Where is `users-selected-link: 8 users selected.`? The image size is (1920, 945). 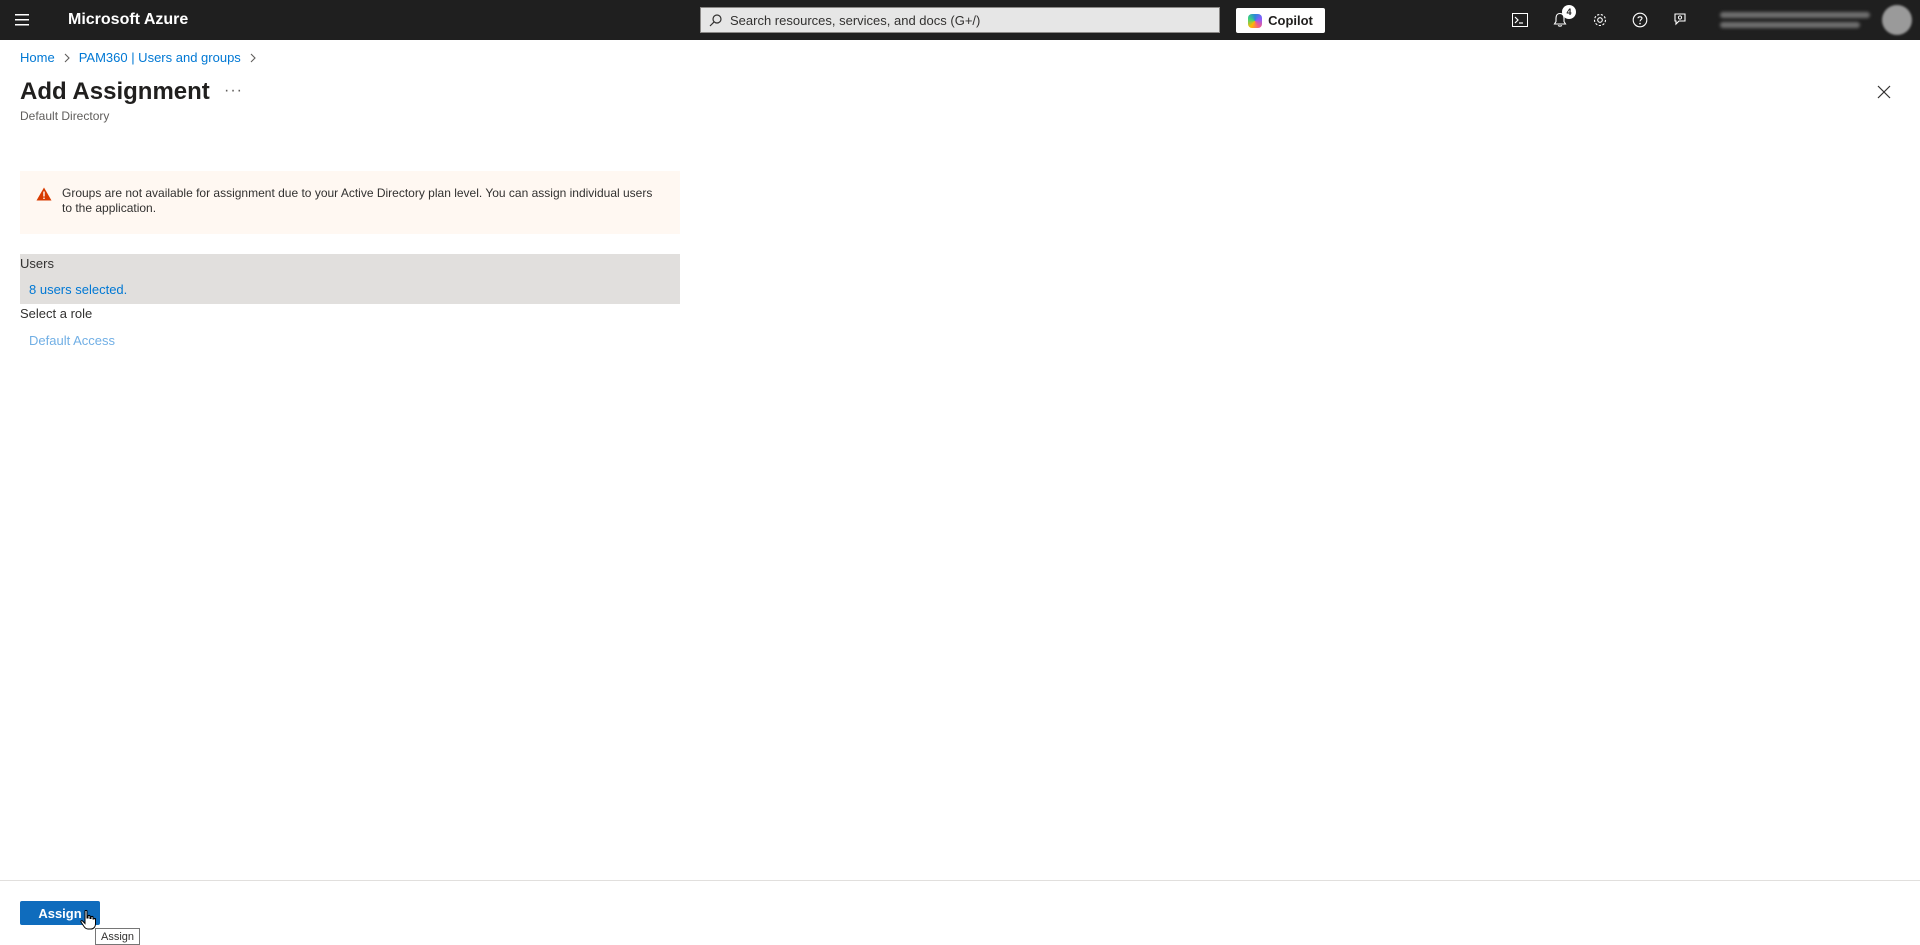
users-selected-link: 8 users selected. is located at coordinates (78, 289).